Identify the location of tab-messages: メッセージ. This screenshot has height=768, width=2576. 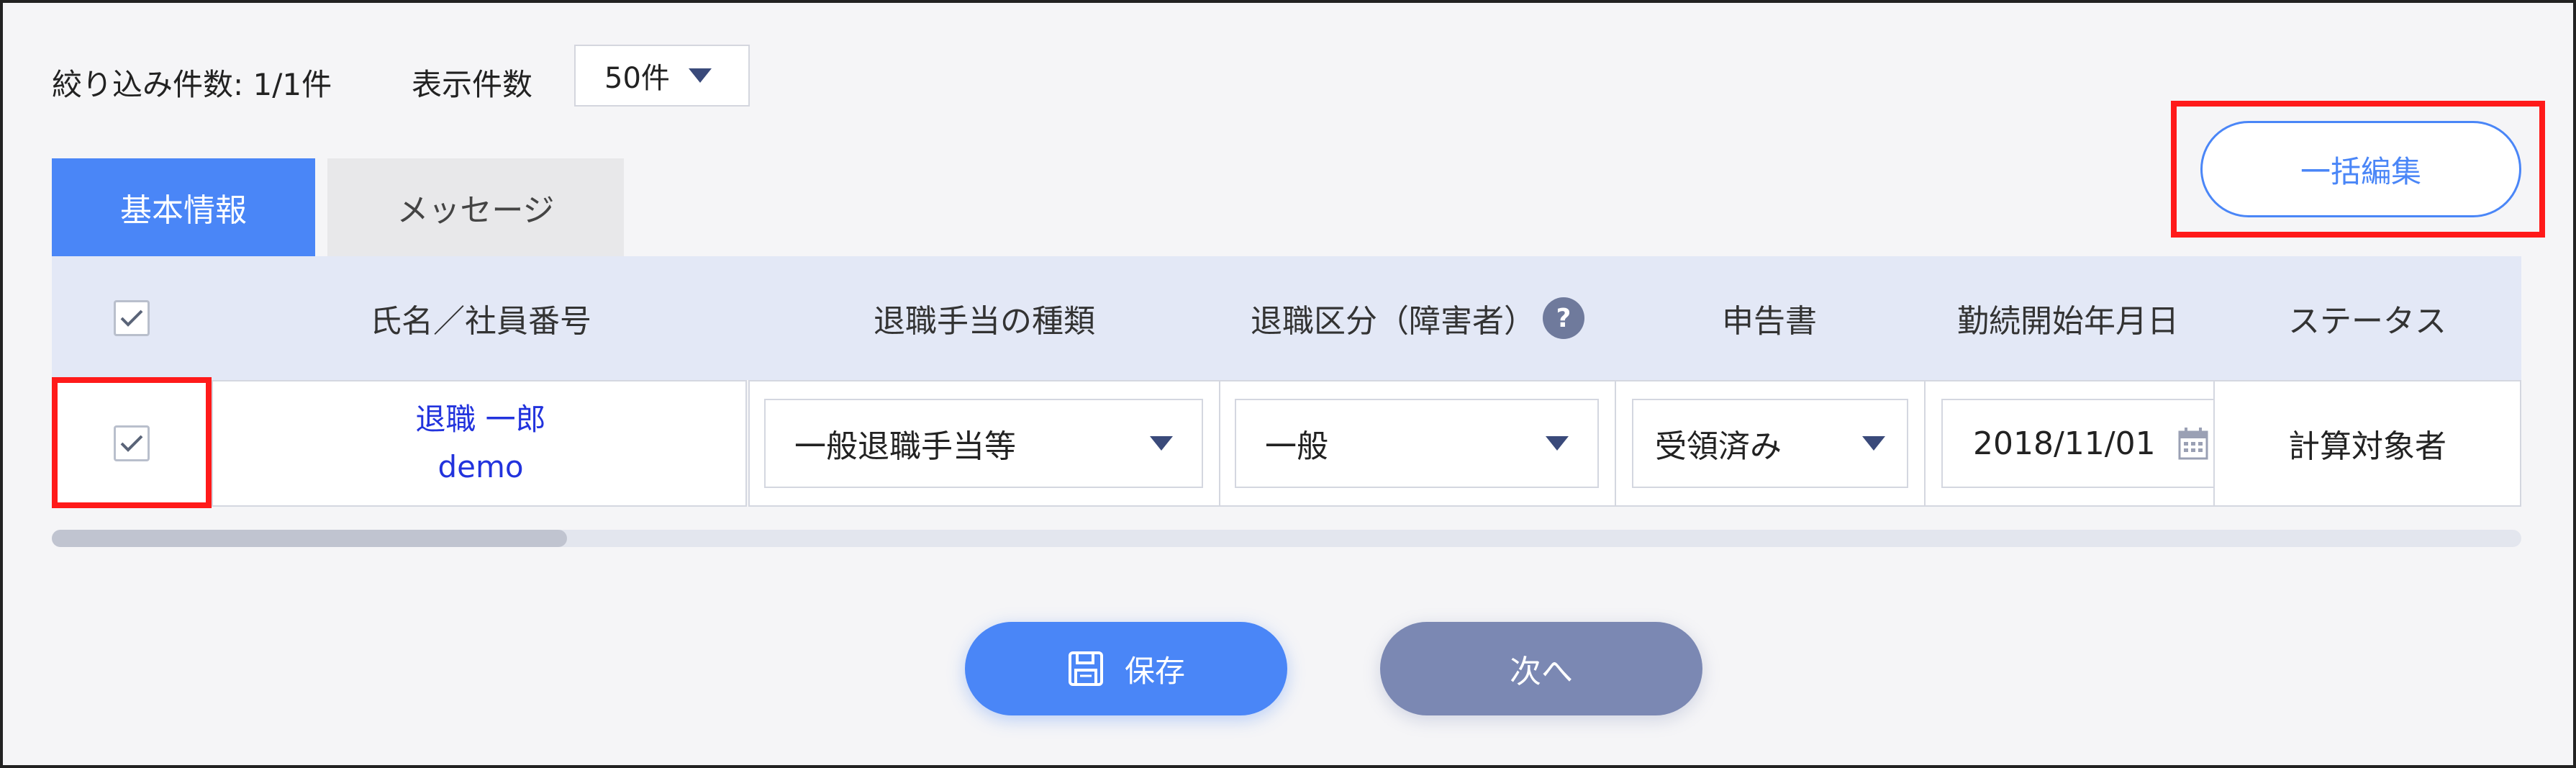
(476, 207).